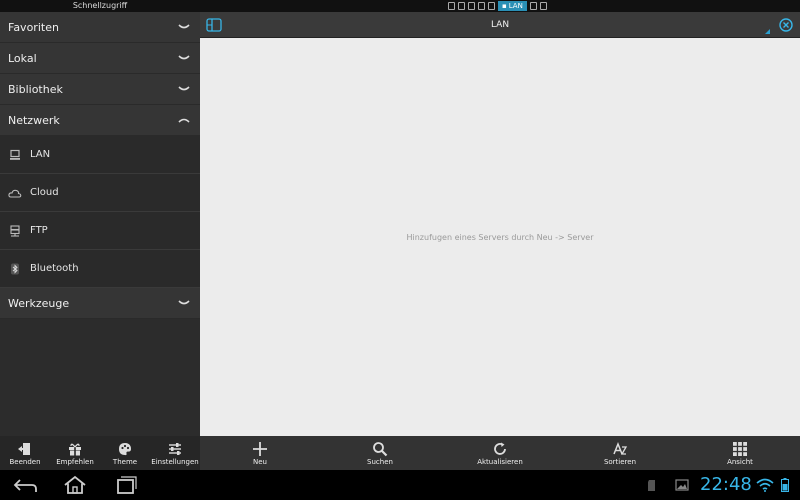  I want to click on window-toggle-button, so click(214, 25).